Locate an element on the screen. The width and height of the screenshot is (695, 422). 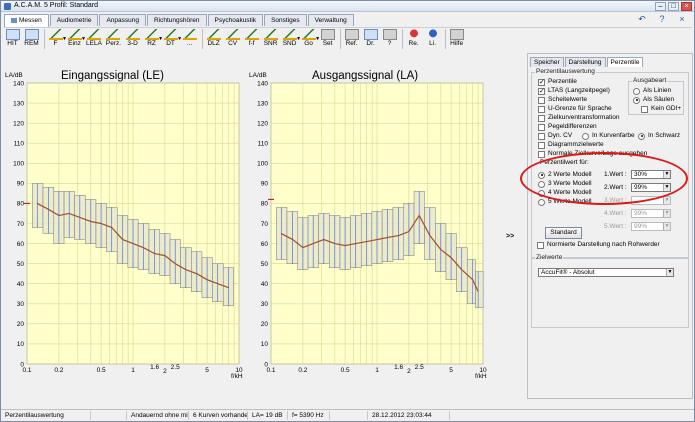
toolbar-button-16: Go ▼ is located at coordinates (310, 39).